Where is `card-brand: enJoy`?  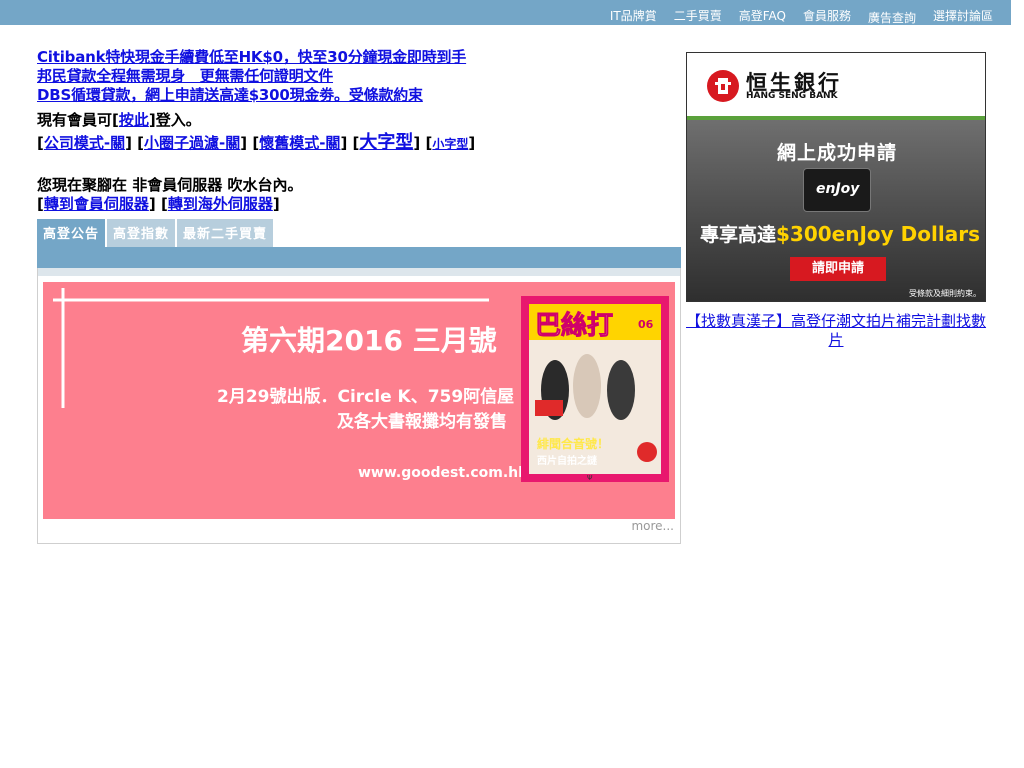
card-brand: enJoy is located at coordinates (838, 189).